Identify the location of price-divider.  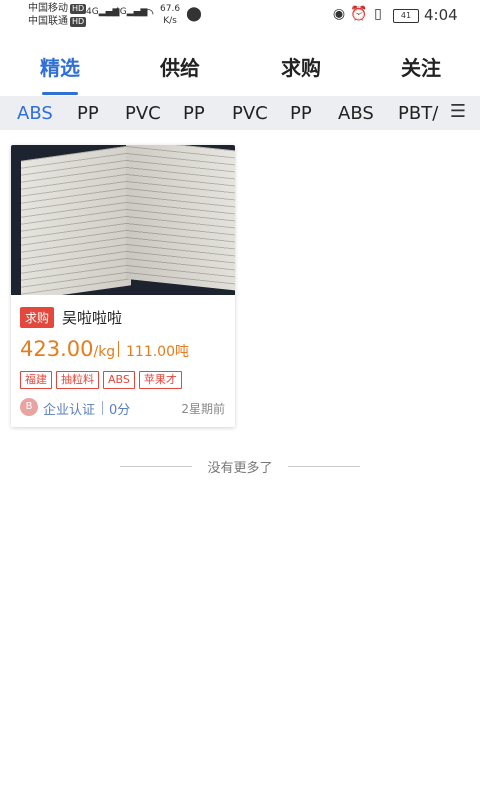
(118, 349).